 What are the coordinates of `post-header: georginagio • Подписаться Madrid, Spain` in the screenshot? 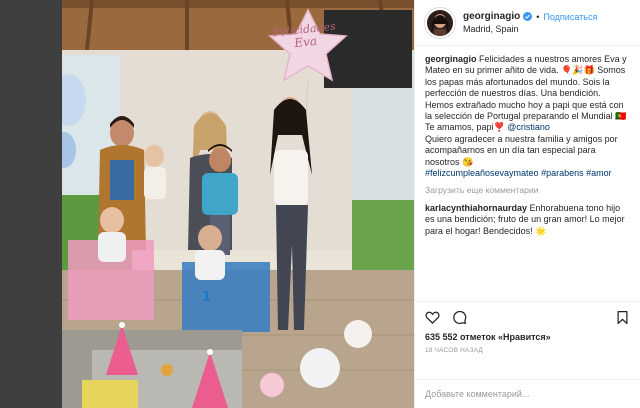 It's located at (527, 23).